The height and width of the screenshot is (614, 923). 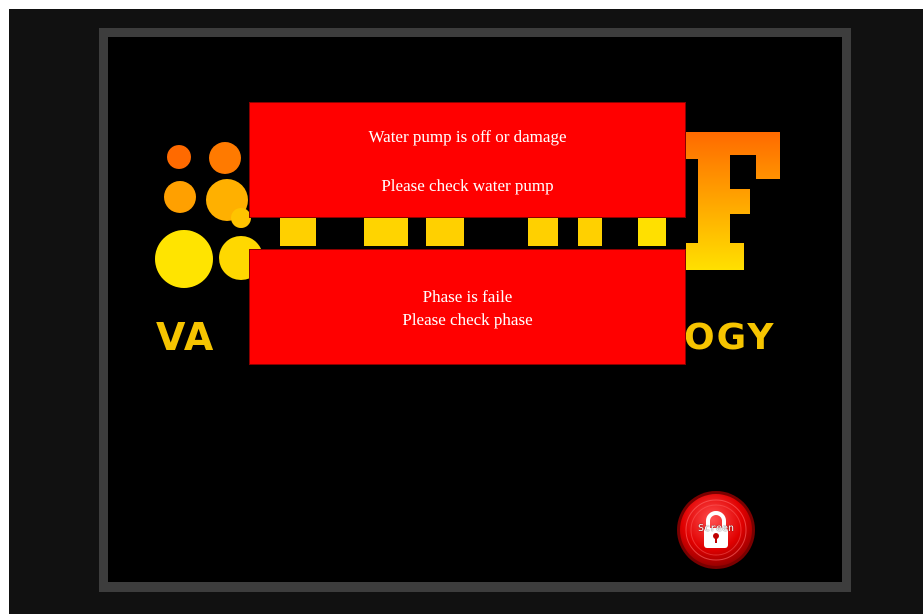 I want to click on logo-text-left: VA, so click(x=185, y=337).